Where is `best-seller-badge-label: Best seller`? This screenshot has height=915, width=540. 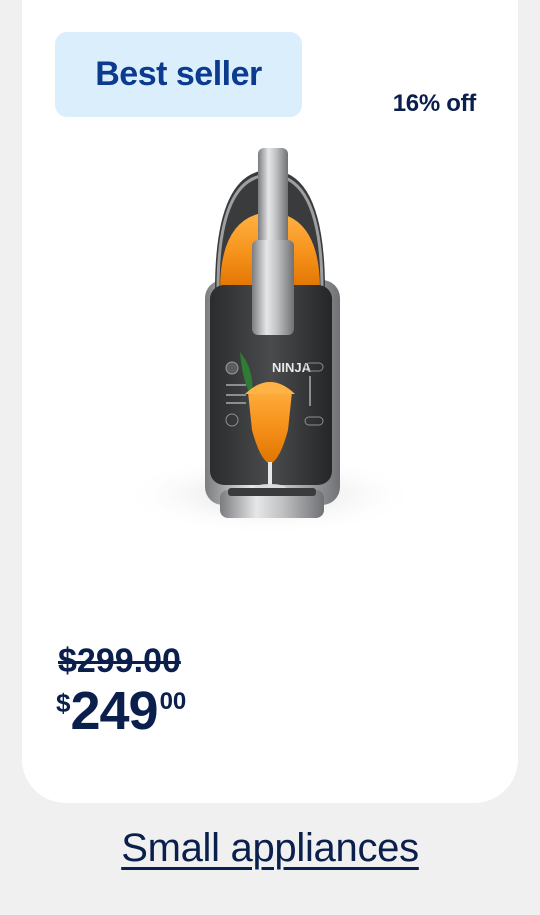
best-seller-badge-label: Best seller is located at coordinates (178, 74).